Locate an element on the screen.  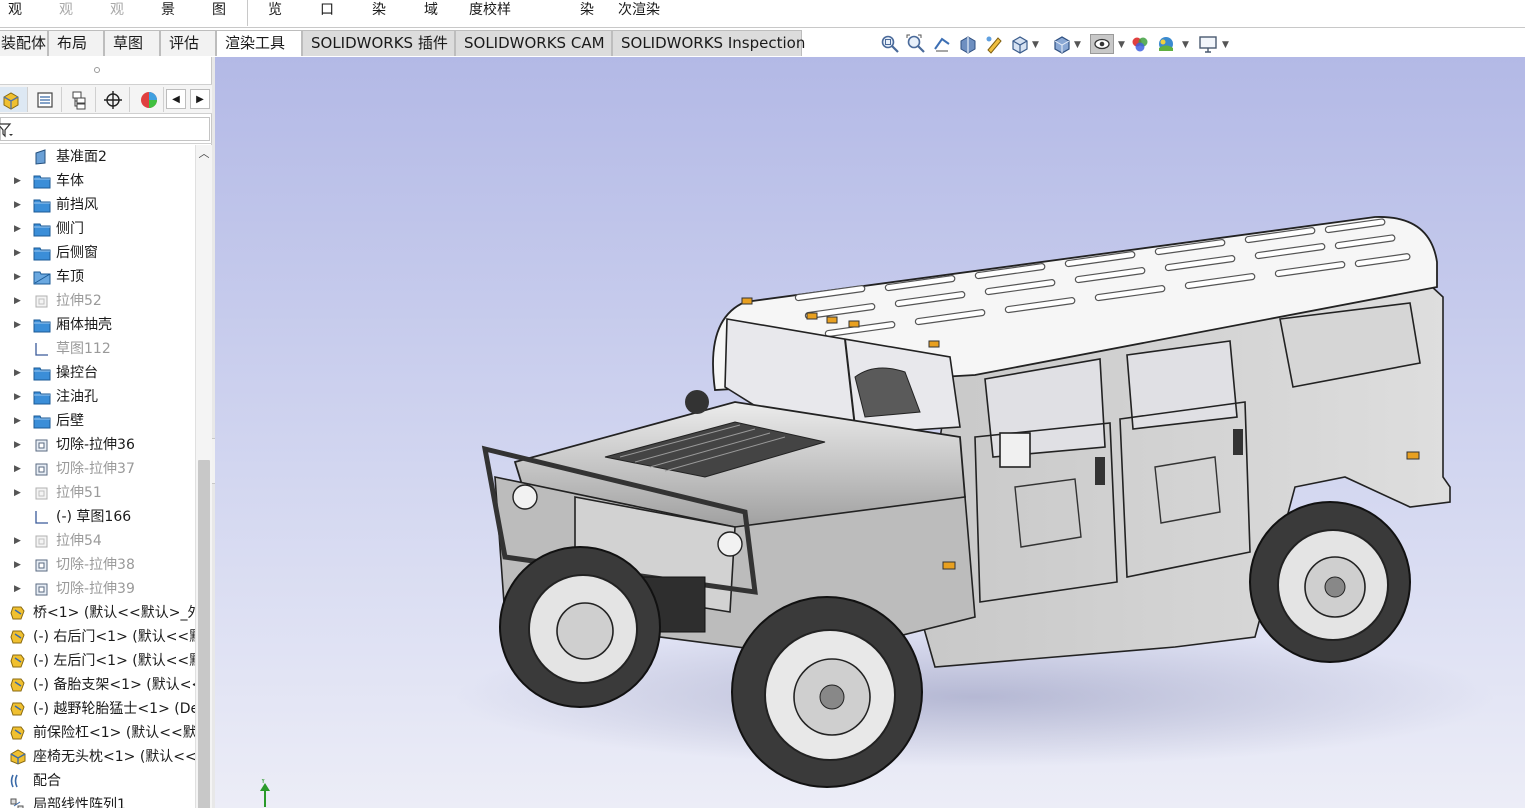
view-orientation-caret-icon: ▼ is located at coordinates (1035, 45).